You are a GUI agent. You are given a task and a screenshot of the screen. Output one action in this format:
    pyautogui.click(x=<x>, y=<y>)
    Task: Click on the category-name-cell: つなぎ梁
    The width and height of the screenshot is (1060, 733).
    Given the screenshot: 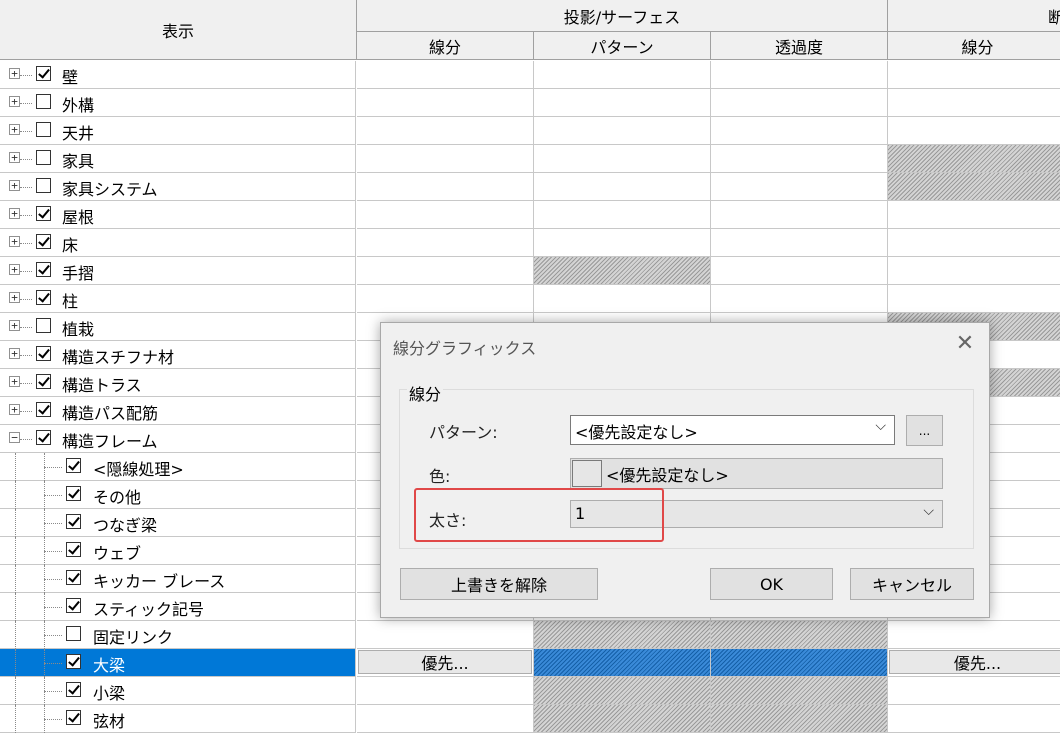 What is the action you would take?
    pyautogui.click(x=178, y=523)
    